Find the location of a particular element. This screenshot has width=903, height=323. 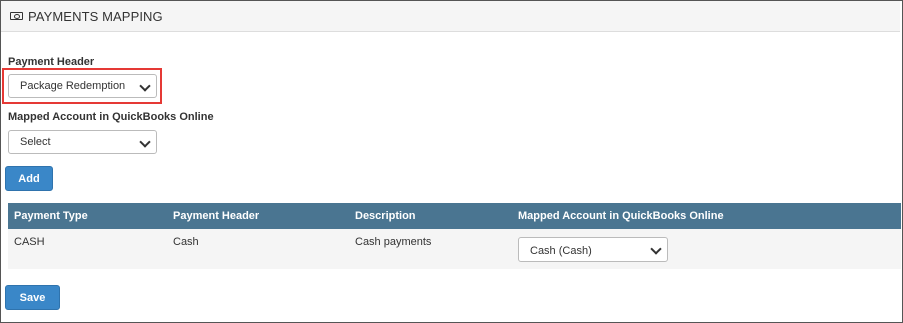

mapped-account-select: Select is located at coordinates (82, 142).